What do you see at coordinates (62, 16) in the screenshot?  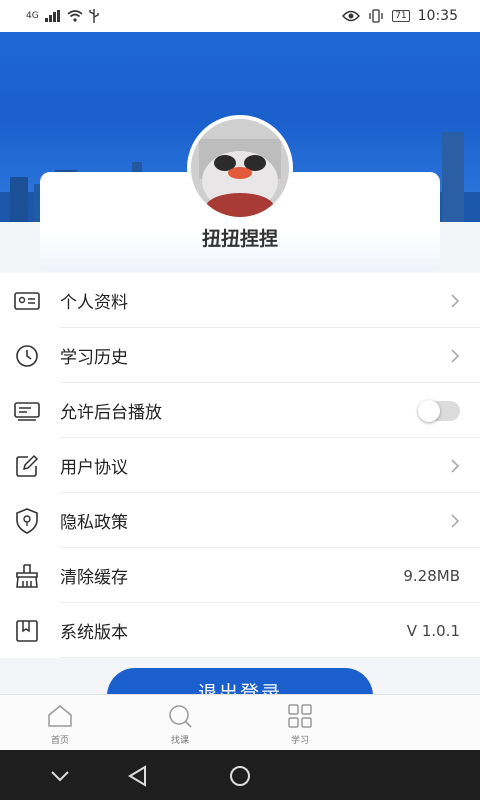 I see `status-left: 4G` at bounding box center [62, 16].